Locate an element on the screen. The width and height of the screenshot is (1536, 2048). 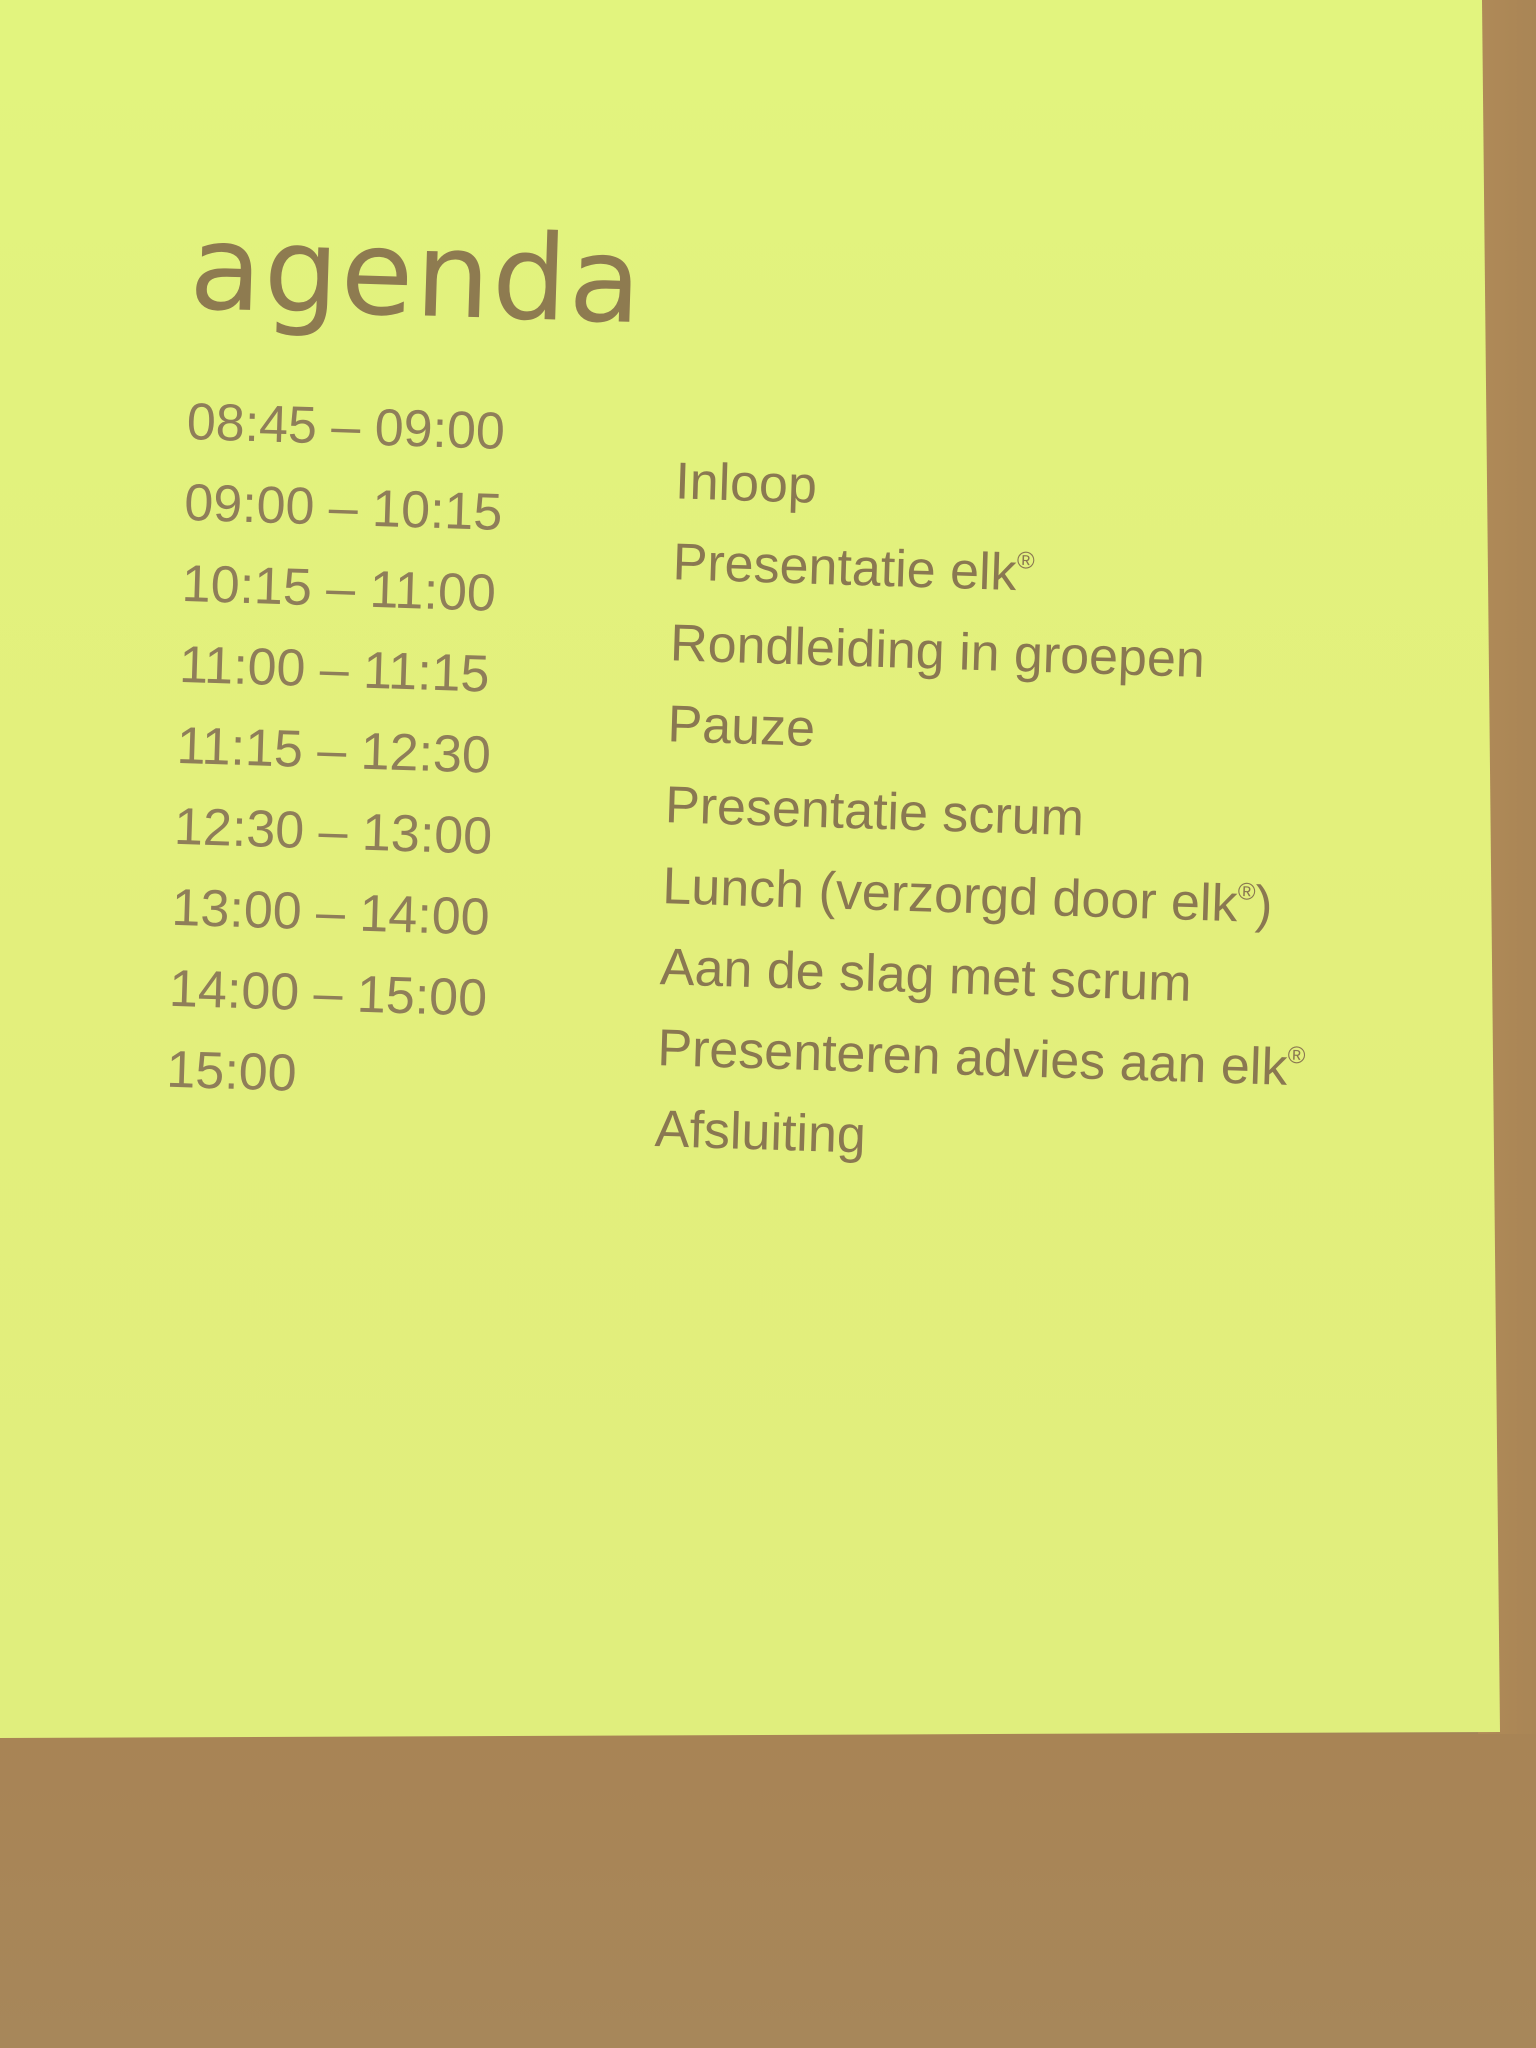
agenda-time: 15:00 is located at coordinates (231, 1071).